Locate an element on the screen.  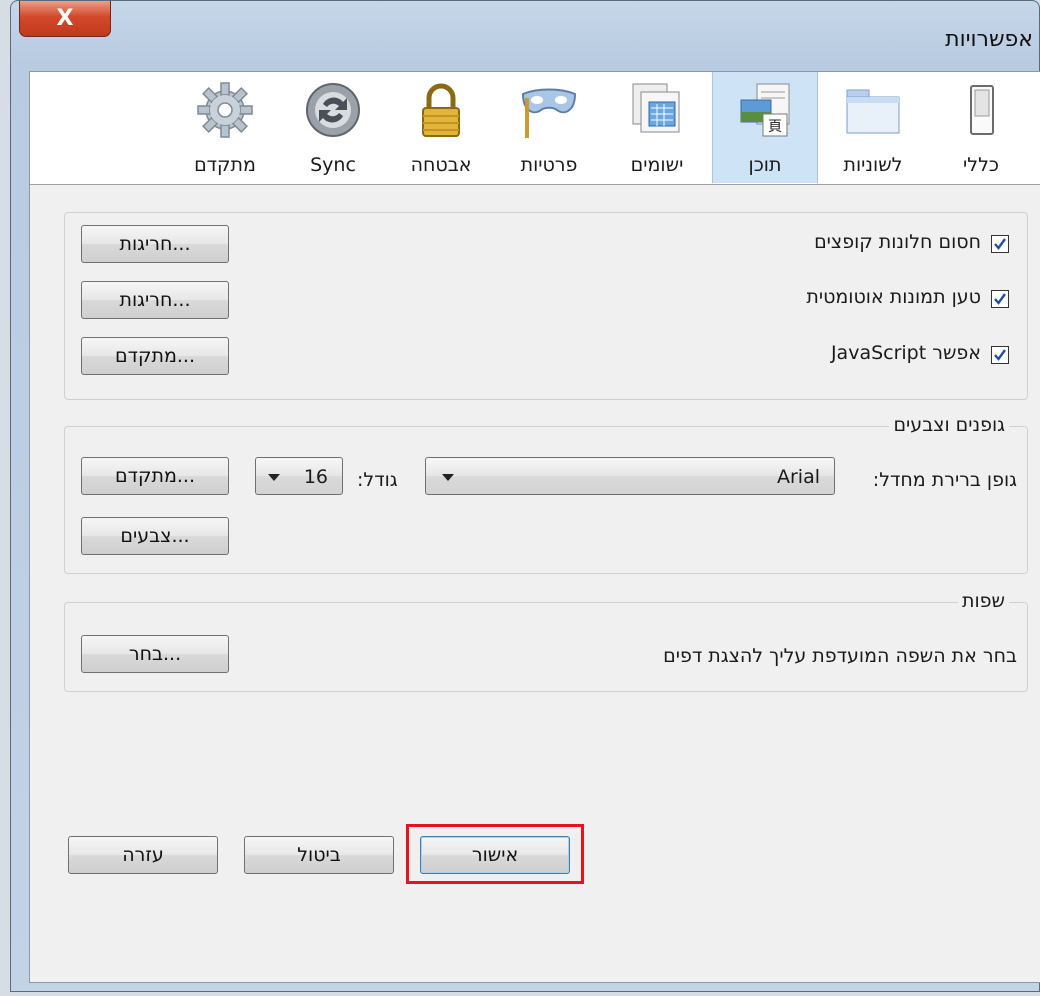
tab-label: לשוניות is located at coordinates (873, 165).